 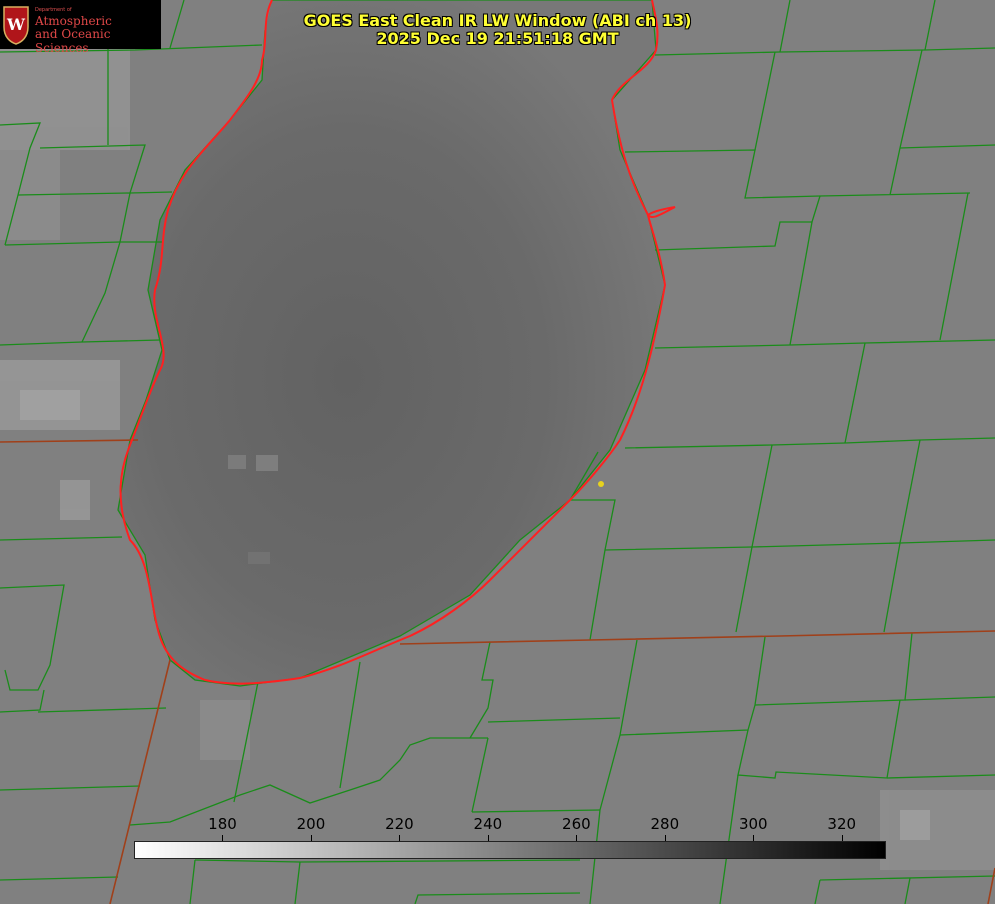 I want to click on colorbar-tick-label: 260, so click(x=576, y=824).